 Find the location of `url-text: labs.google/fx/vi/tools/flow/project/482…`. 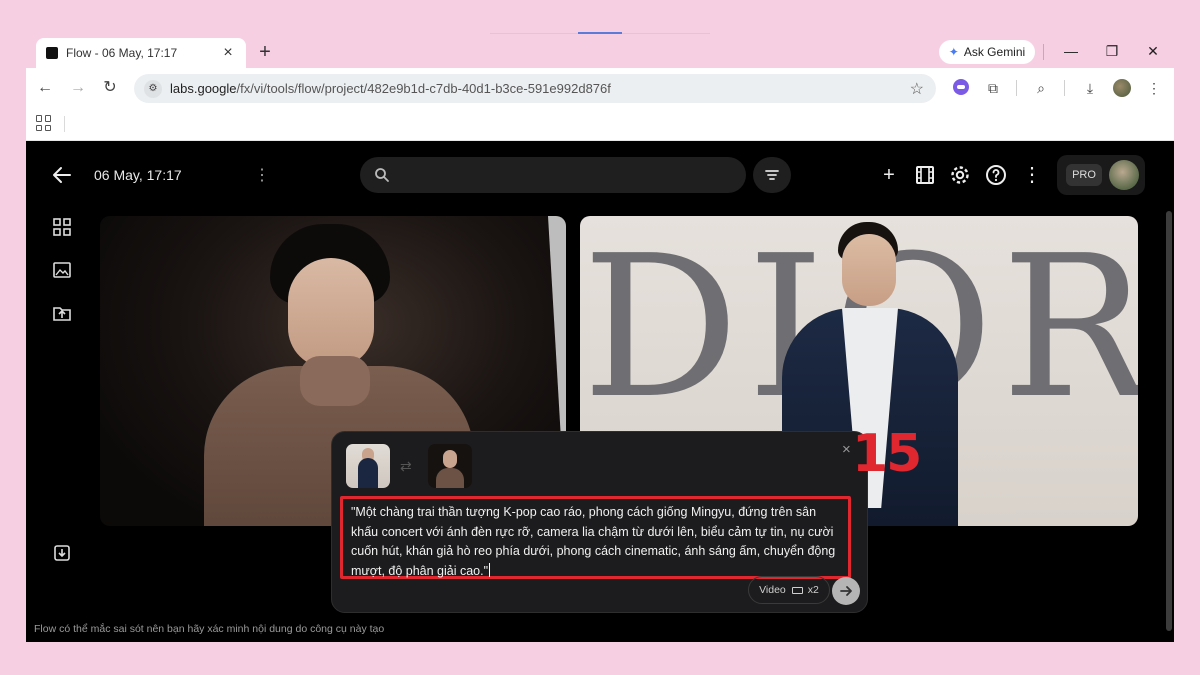

url-text: labs.google/fx/vi/tools/flow/project/482… is located at coordinates (540, 88).